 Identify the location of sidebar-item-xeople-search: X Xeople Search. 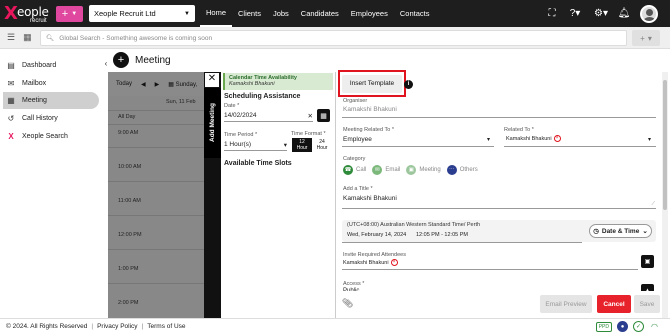
(51, 136).